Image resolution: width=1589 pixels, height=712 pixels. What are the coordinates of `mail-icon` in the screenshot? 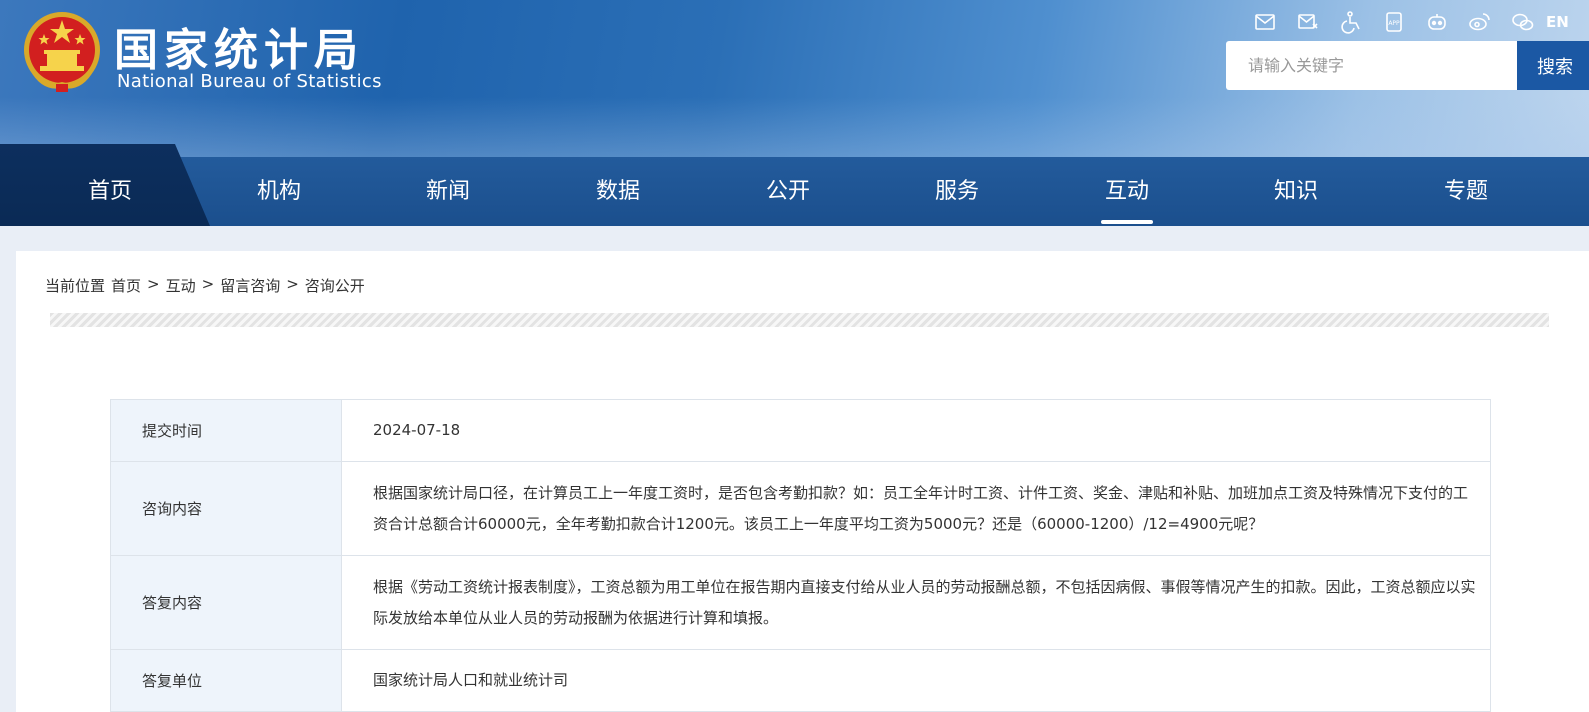 It's located at (1264, 22).